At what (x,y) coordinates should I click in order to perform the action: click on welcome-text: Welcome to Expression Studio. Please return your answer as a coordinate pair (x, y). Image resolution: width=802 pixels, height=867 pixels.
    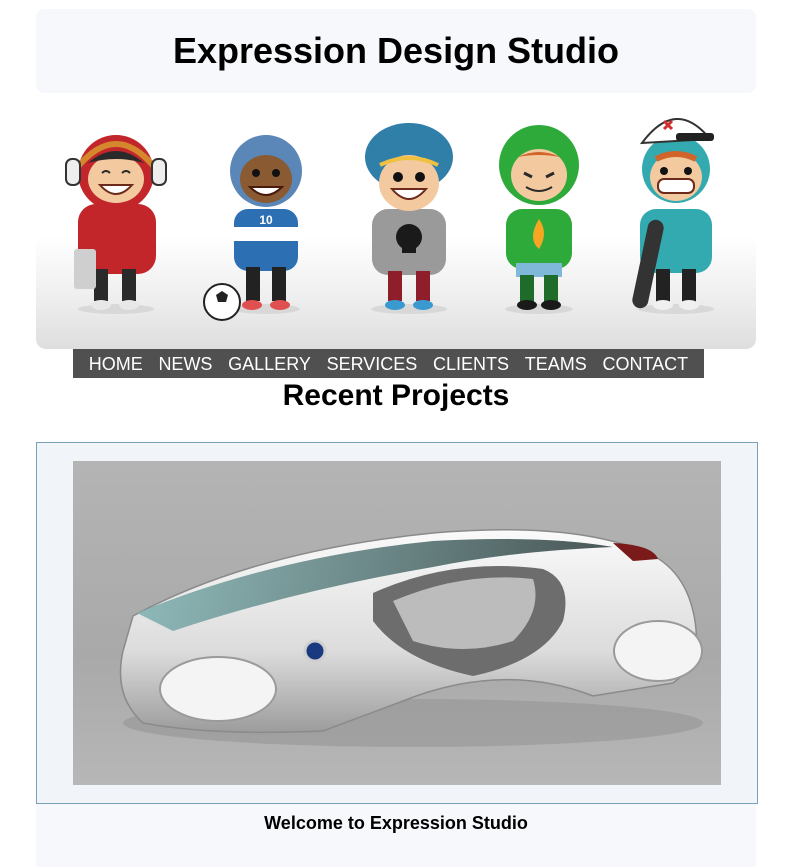
    Looking at the image, I should click on (396, 823).